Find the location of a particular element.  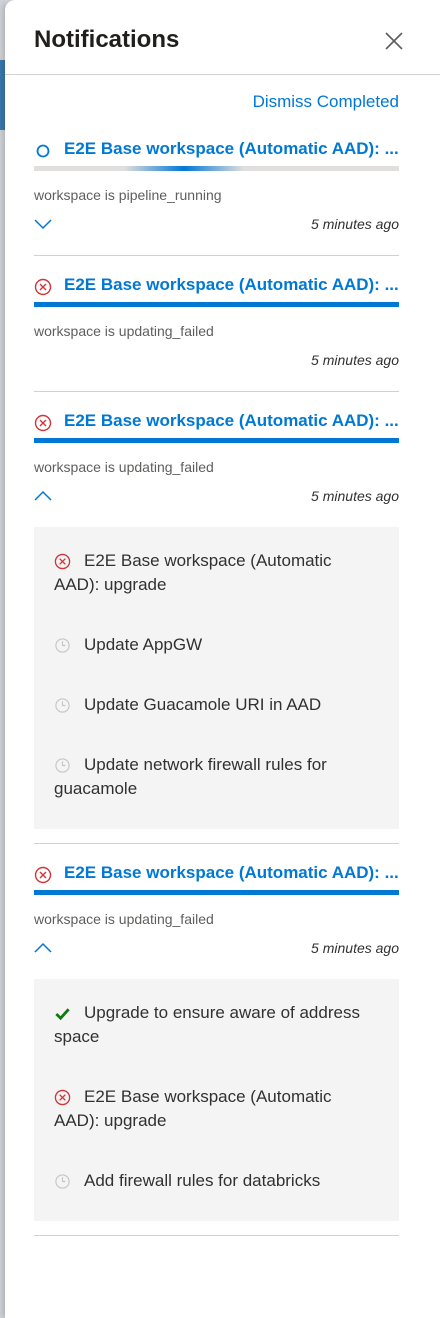

close-icon is located at coordinates (394, 41).